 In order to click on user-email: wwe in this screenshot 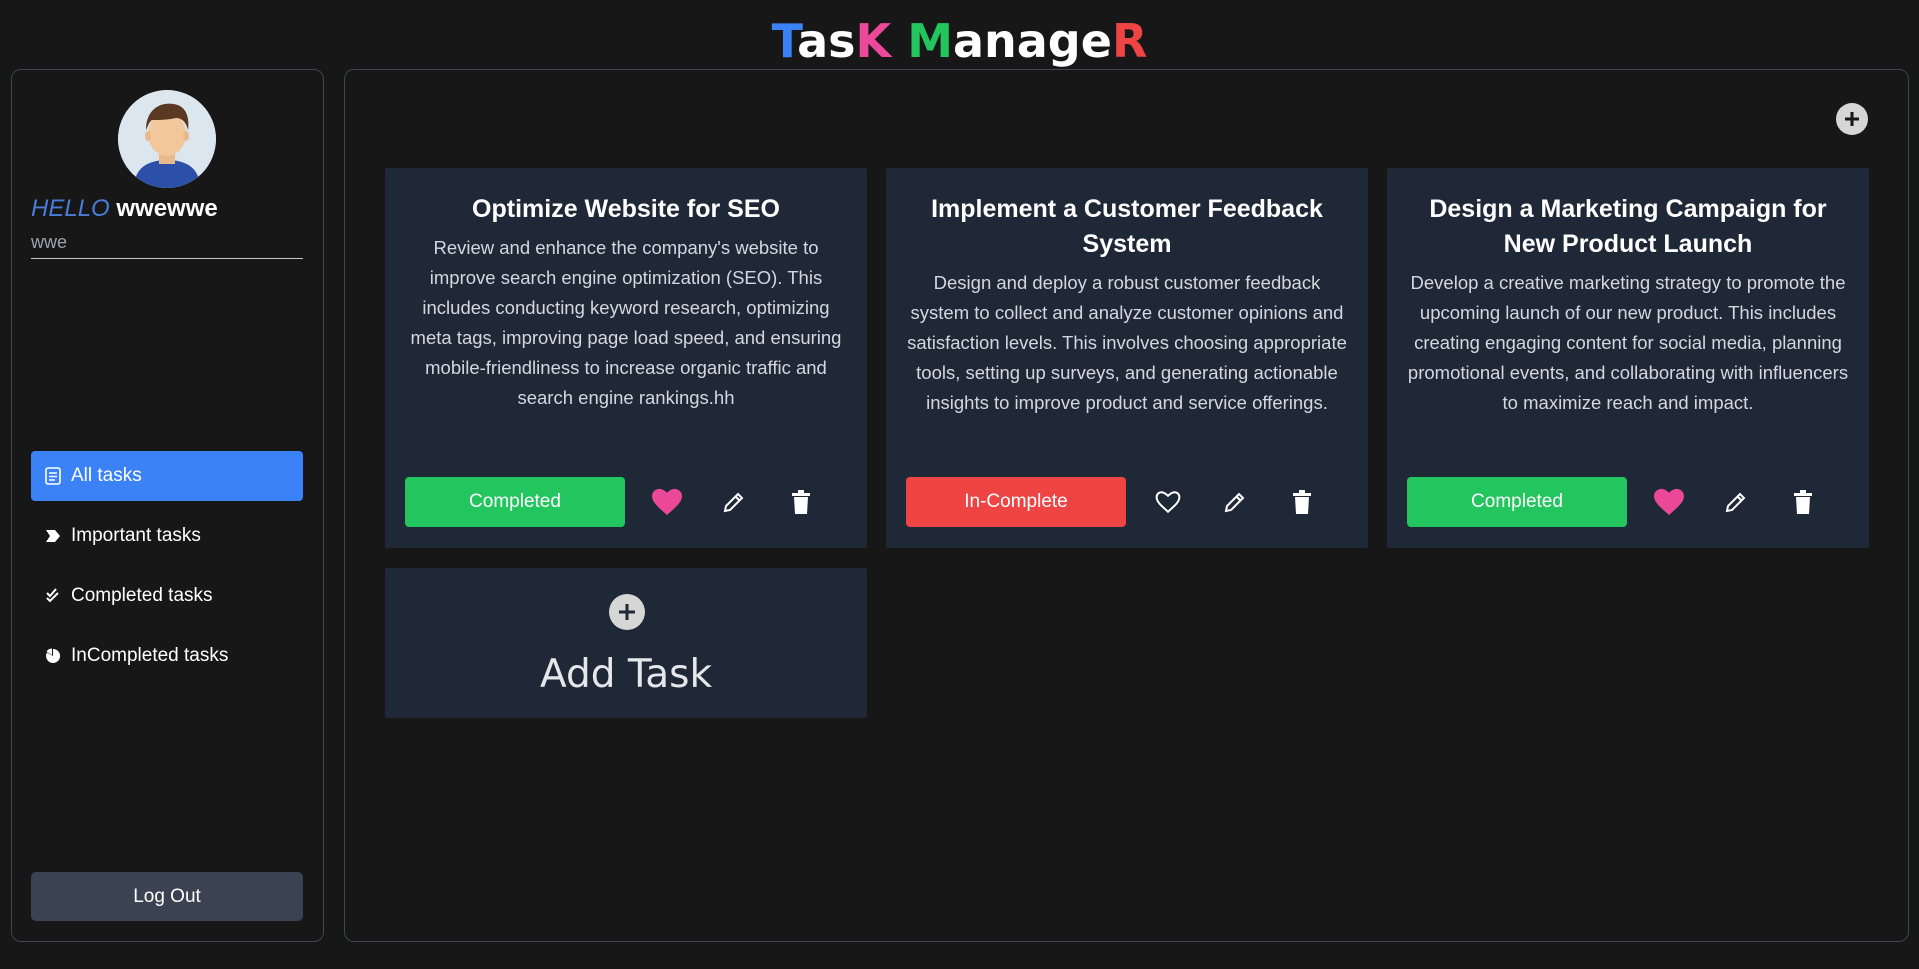, I will do `click(167, 244)`.